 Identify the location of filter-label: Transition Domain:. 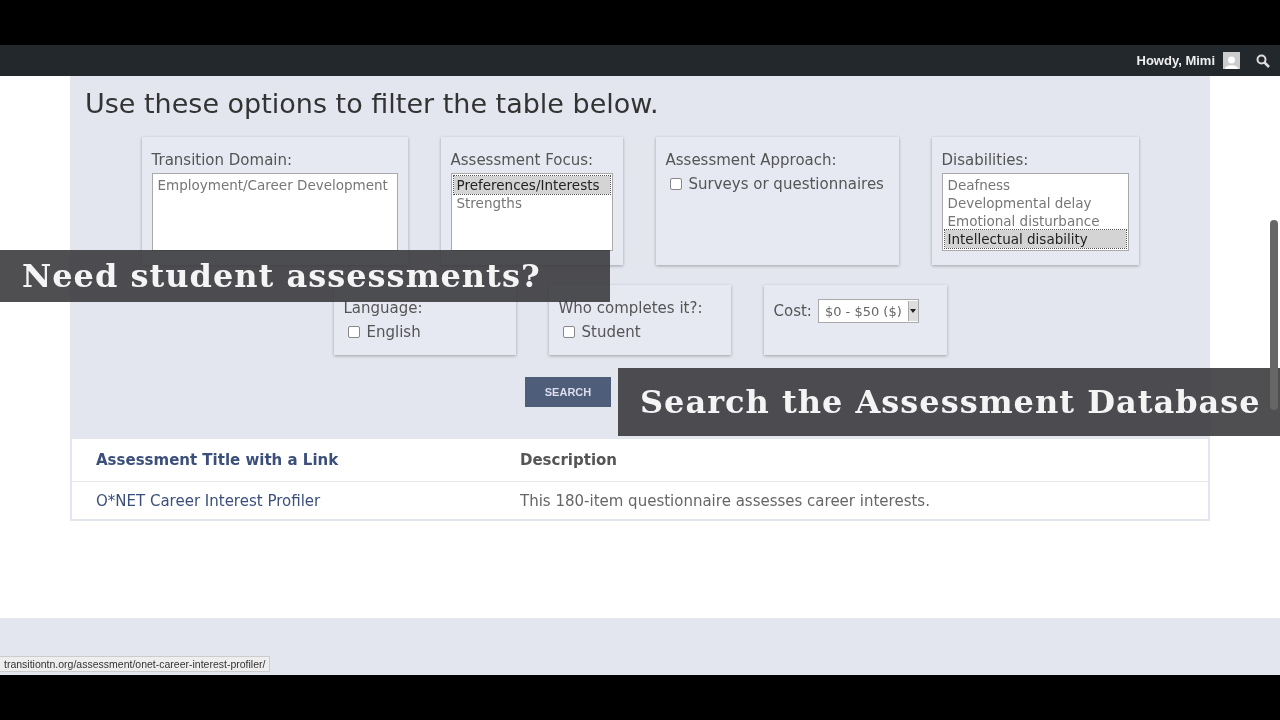
(222, 160).